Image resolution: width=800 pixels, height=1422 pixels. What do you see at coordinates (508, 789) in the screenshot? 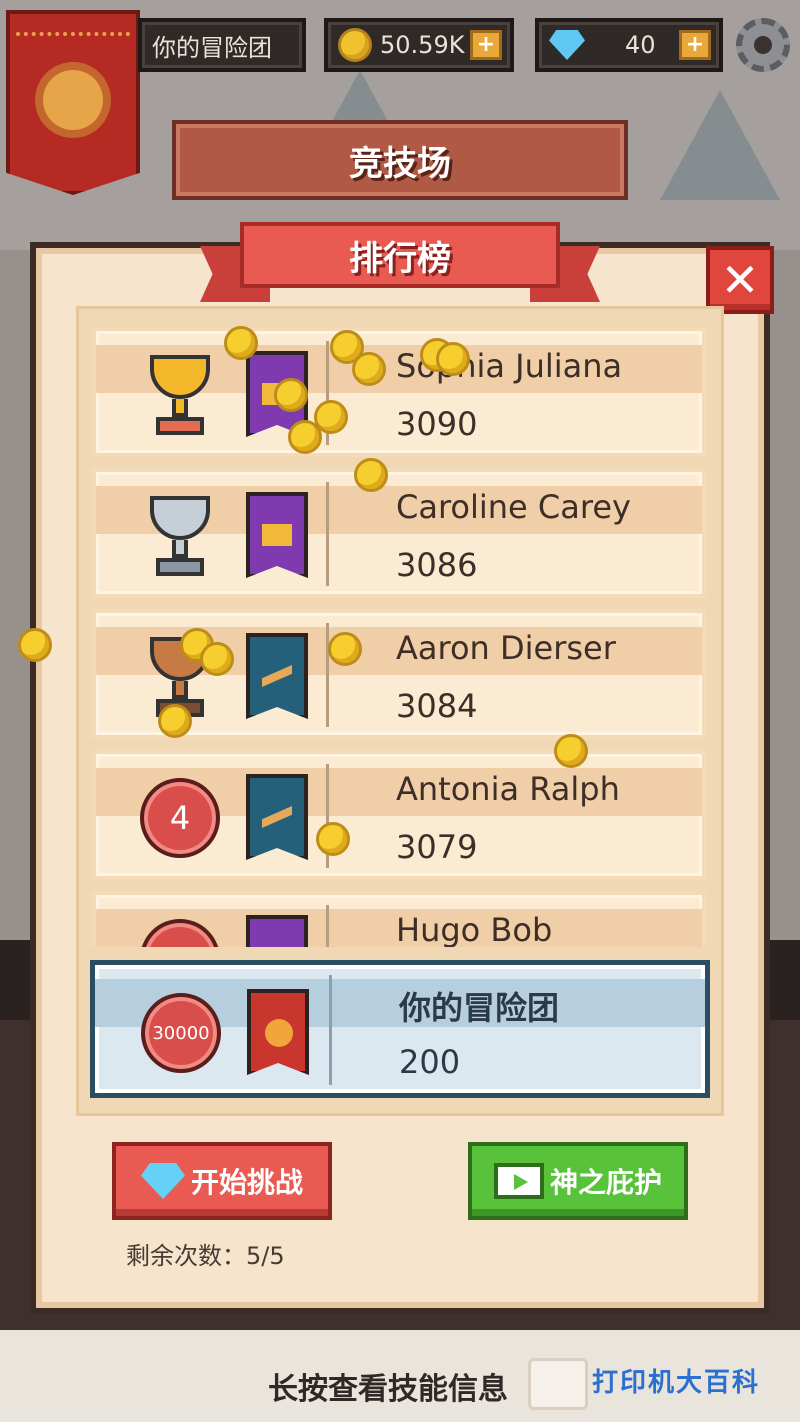
I see `player-name: Antonia Ralph` at bounding box center [508, 789].